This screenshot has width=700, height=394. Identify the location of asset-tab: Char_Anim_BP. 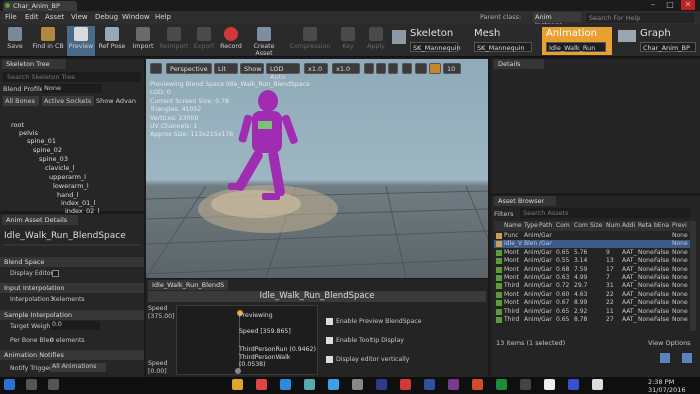
(40, 6).